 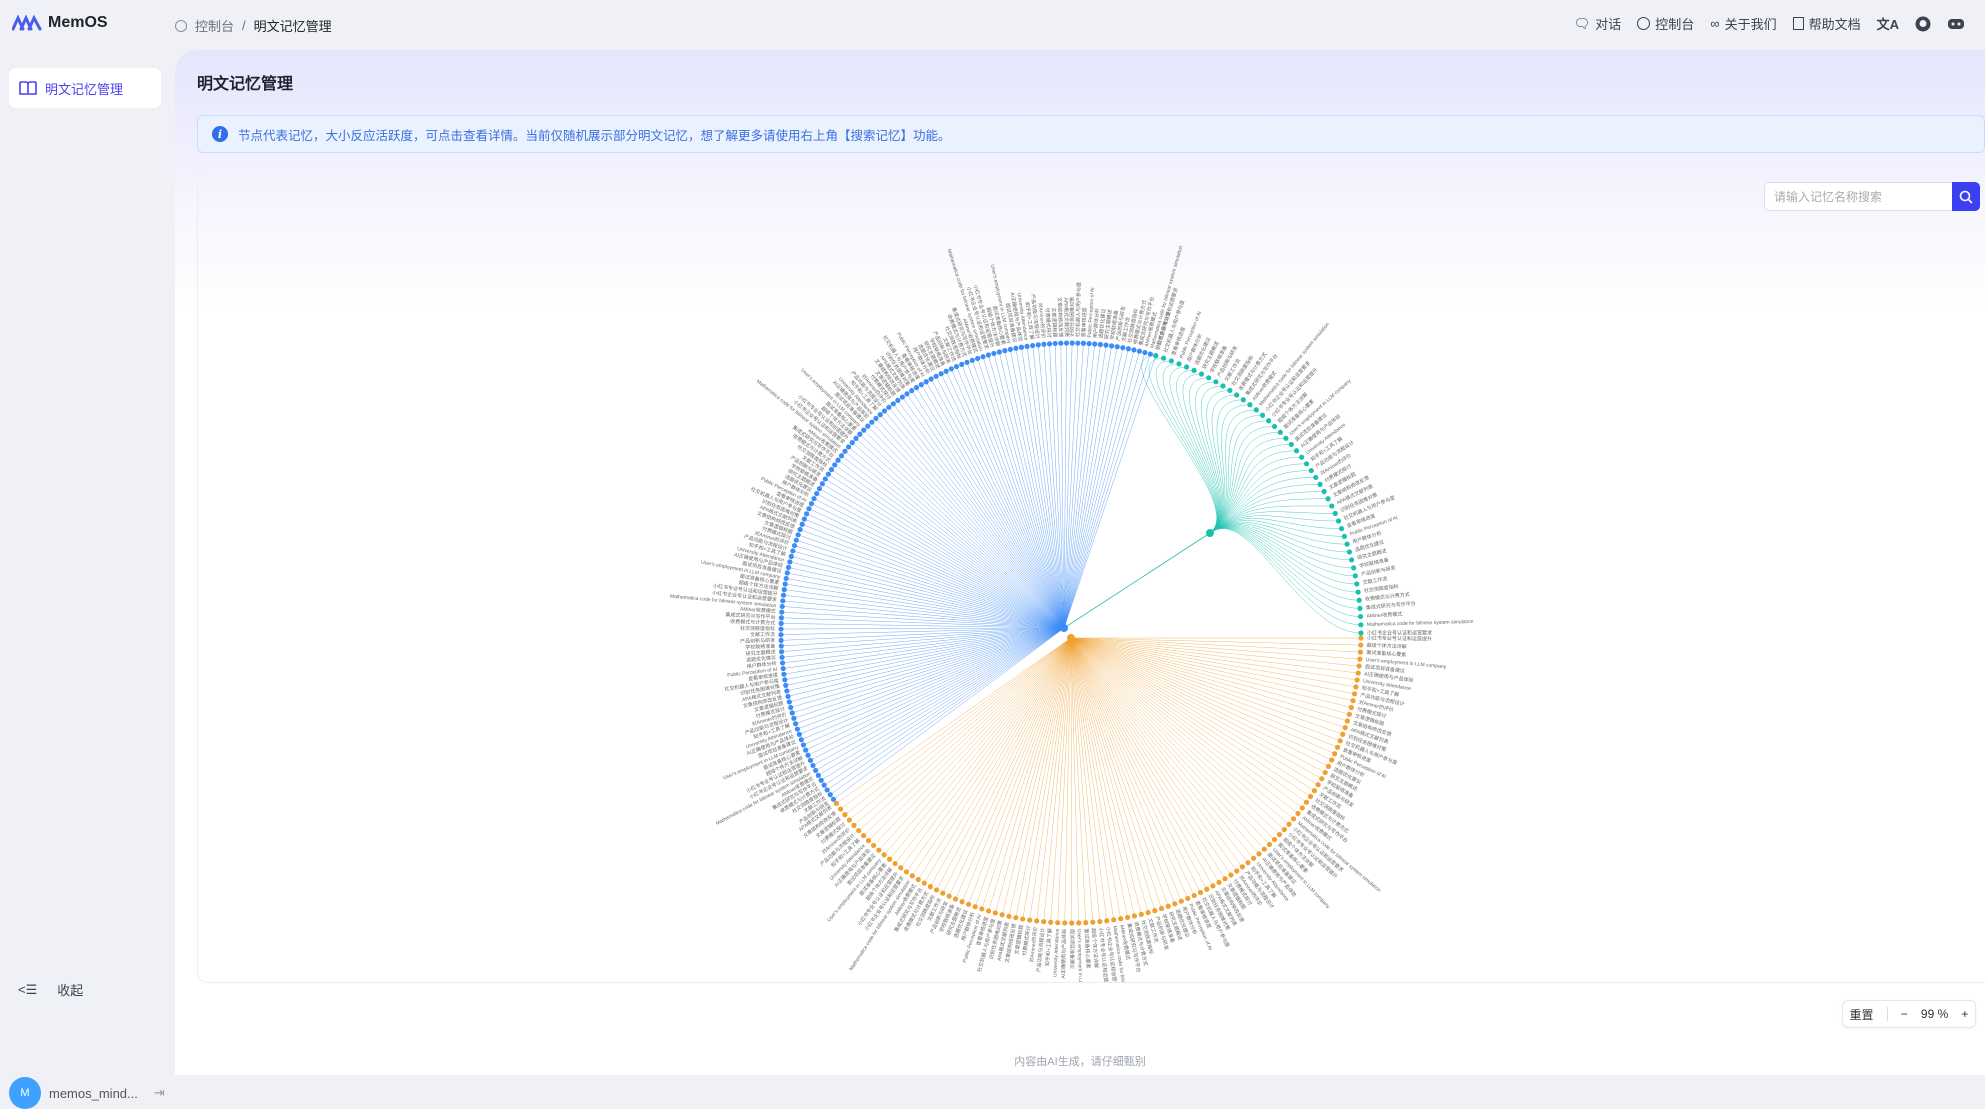 What do you see at coordinates (60, 23) in the screenshot?
I see `app-logo: MemOS` at bounding box center [60, 23].